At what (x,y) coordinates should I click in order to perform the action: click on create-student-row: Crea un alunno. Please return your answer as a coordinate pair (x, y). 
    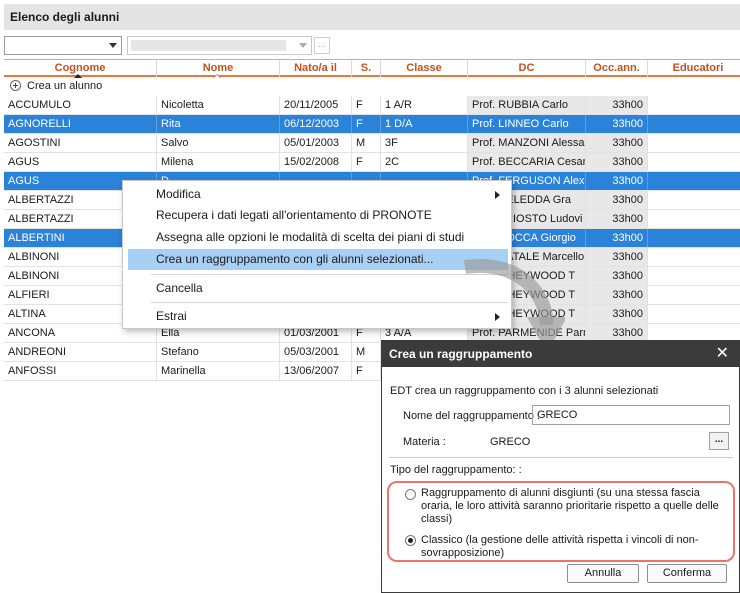
    Looking at the image, I should click on (372, 86).